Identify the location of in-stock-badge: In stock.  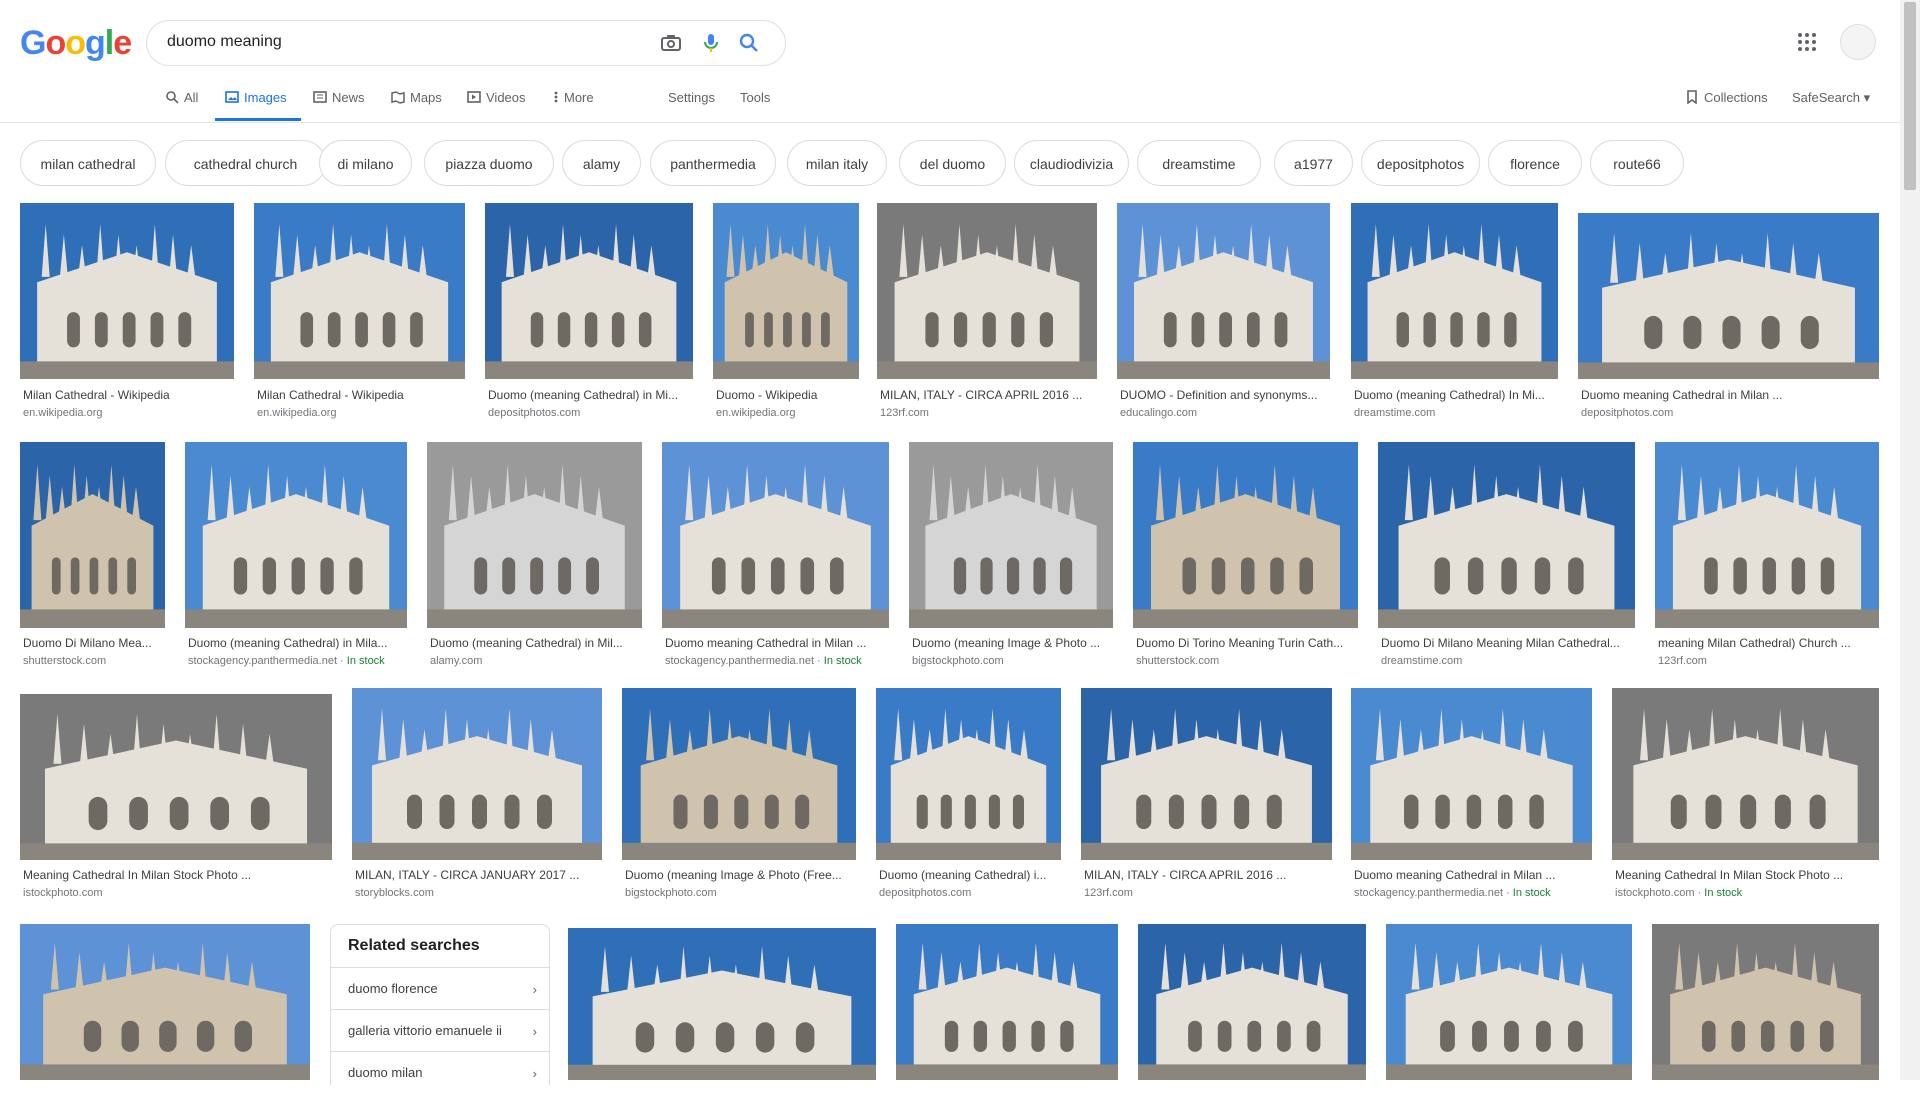
(1723, 893).